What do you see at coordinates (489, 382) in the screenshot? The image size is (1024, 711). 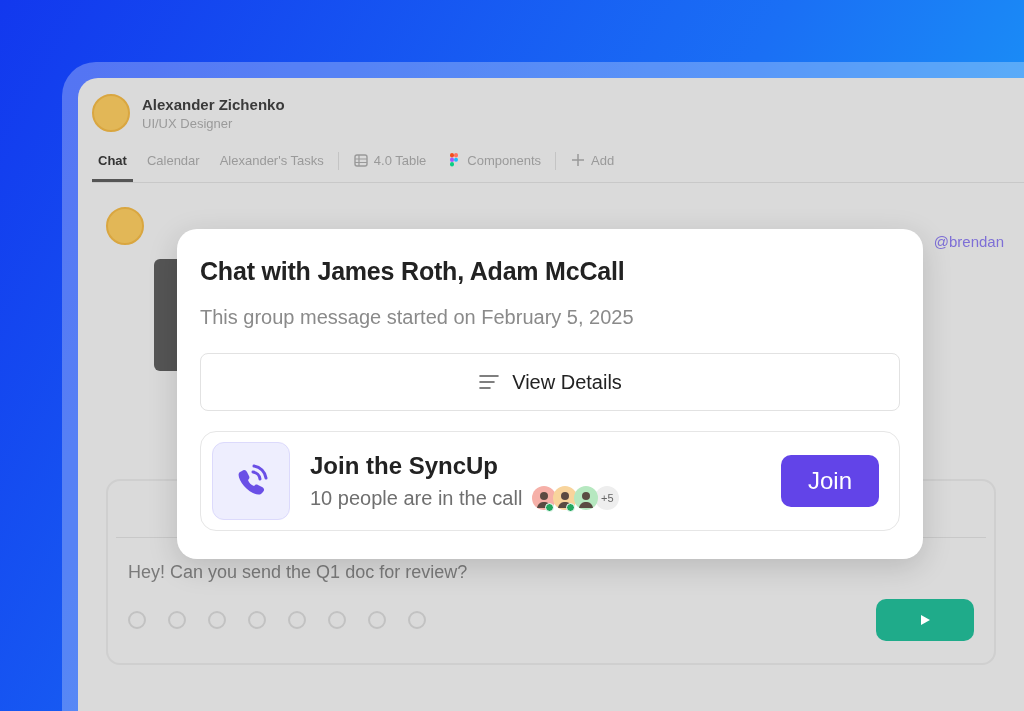 I see `lines-icon` at bounding box center [489, 382].